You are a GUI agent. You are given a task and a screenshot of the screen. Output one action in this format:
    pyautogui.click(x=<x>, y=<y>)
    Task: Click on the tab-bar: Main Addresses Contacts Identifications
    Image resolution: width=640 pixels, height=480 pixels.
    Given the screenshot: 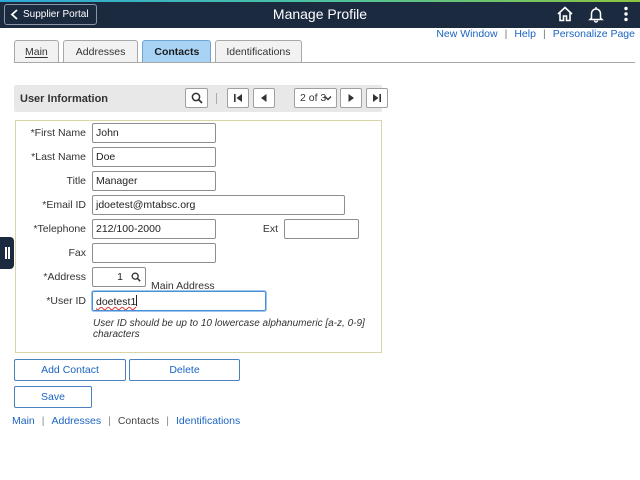 What is the action you would take?
    pyautogui.click(x=158, y=51)
    